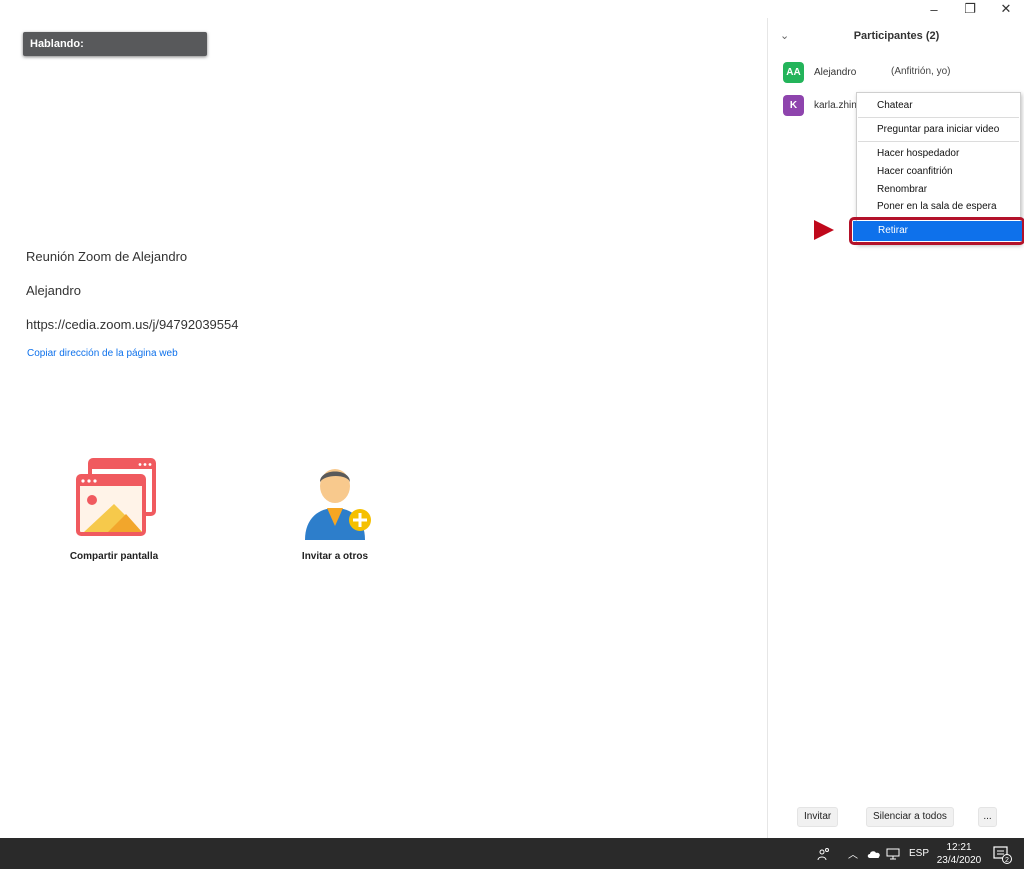 The image size is (1024, 869). What do you see at coordinates (824, 853) in the screenshot?
I see `people-icon` at bounding box center [824, 853].